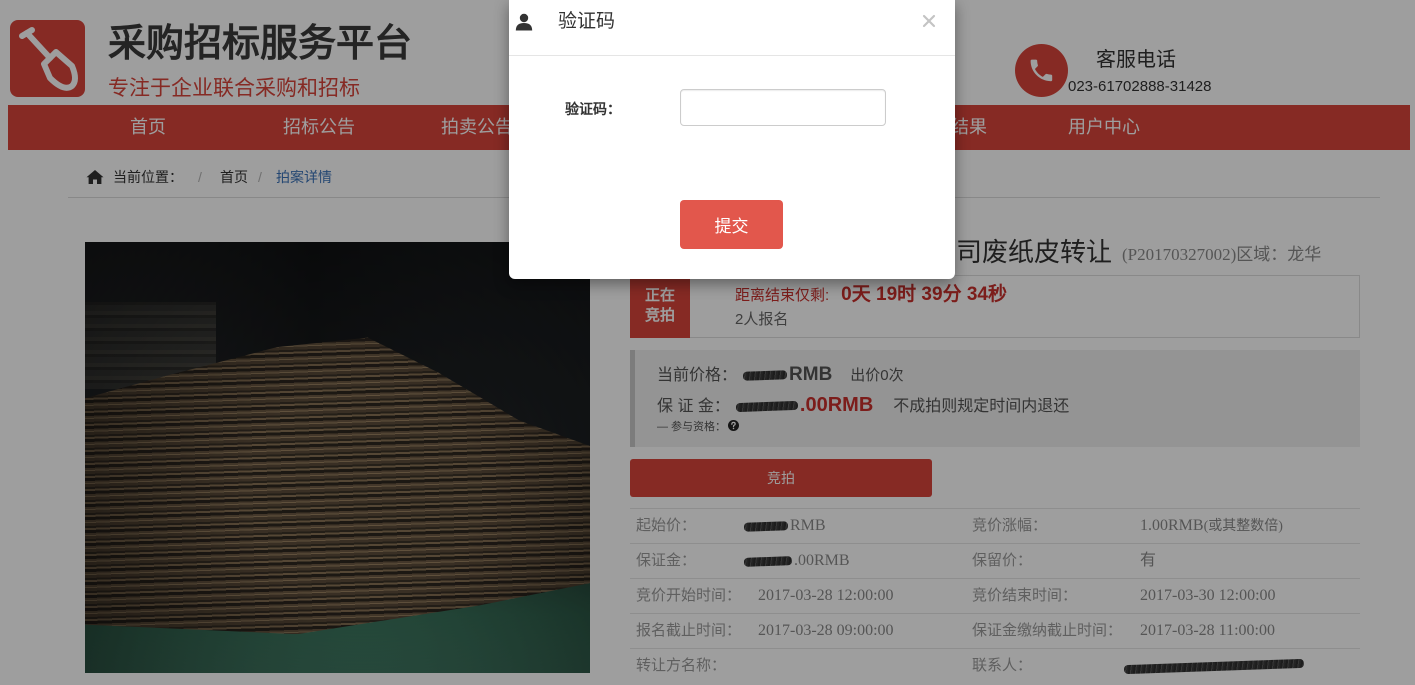 The image size is (1415, 685). I want to click on user-icon-graphic, so click(524, 22).